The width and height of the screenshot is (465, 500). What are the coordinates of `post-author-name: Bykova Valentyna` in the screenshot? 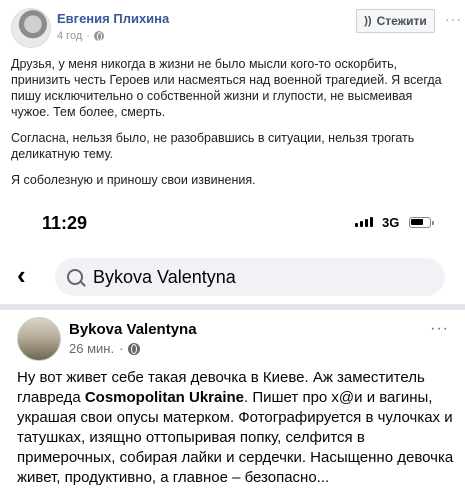 It's located at (133, 329).